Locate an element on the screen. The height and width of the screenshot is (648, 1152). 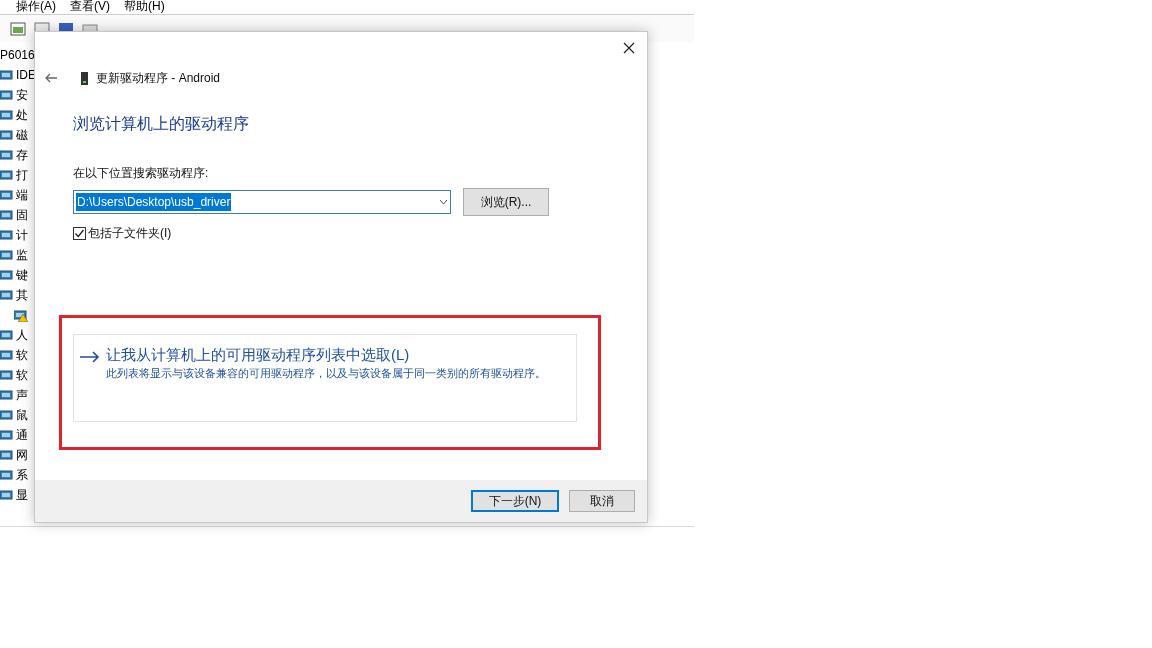
search-label: 在以下位置搜索驱动程序: is located at coordinates (141, 173).